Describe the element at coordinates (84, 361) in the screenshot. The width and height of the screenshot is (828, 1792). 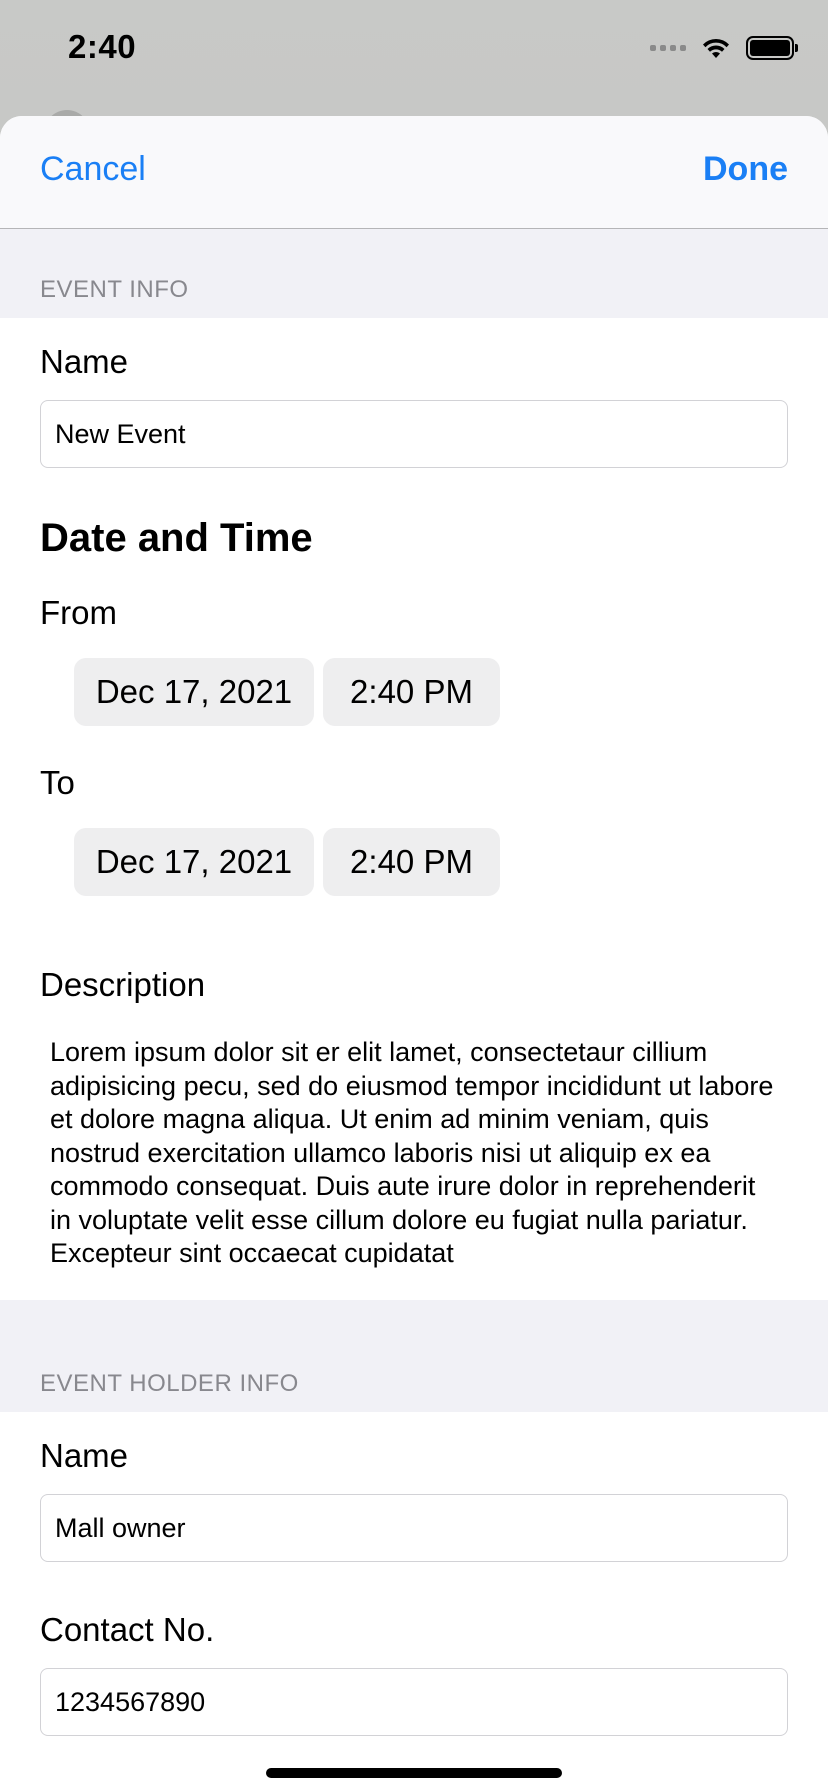
I see `event-name-label: Name` at that location.